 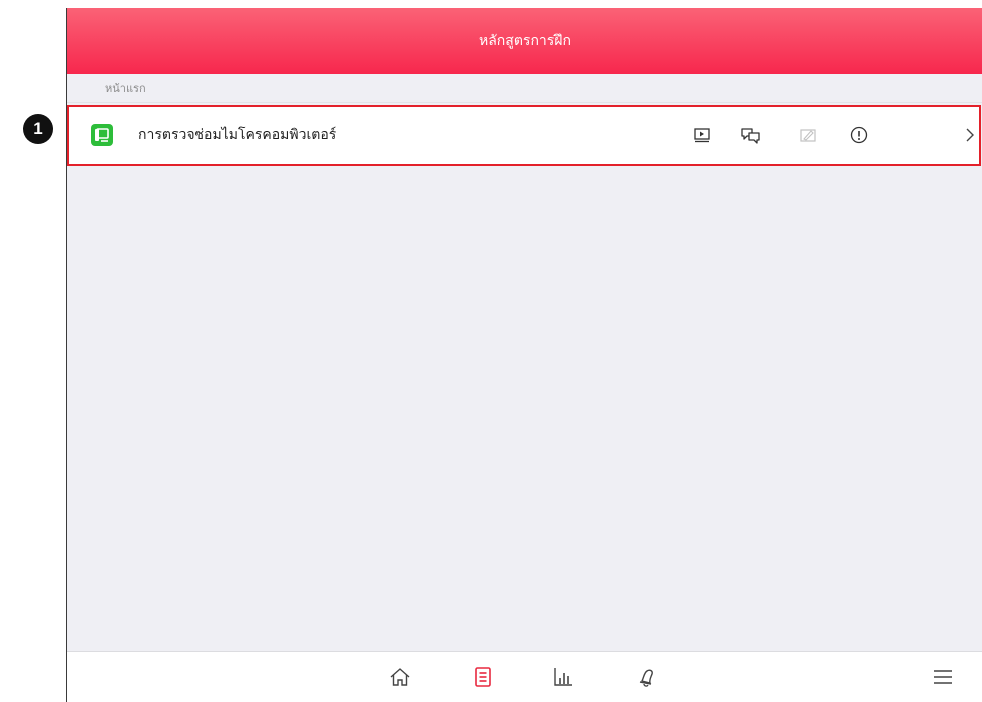 I want to click on chevron-right-icon, so click(x=970, y=135).